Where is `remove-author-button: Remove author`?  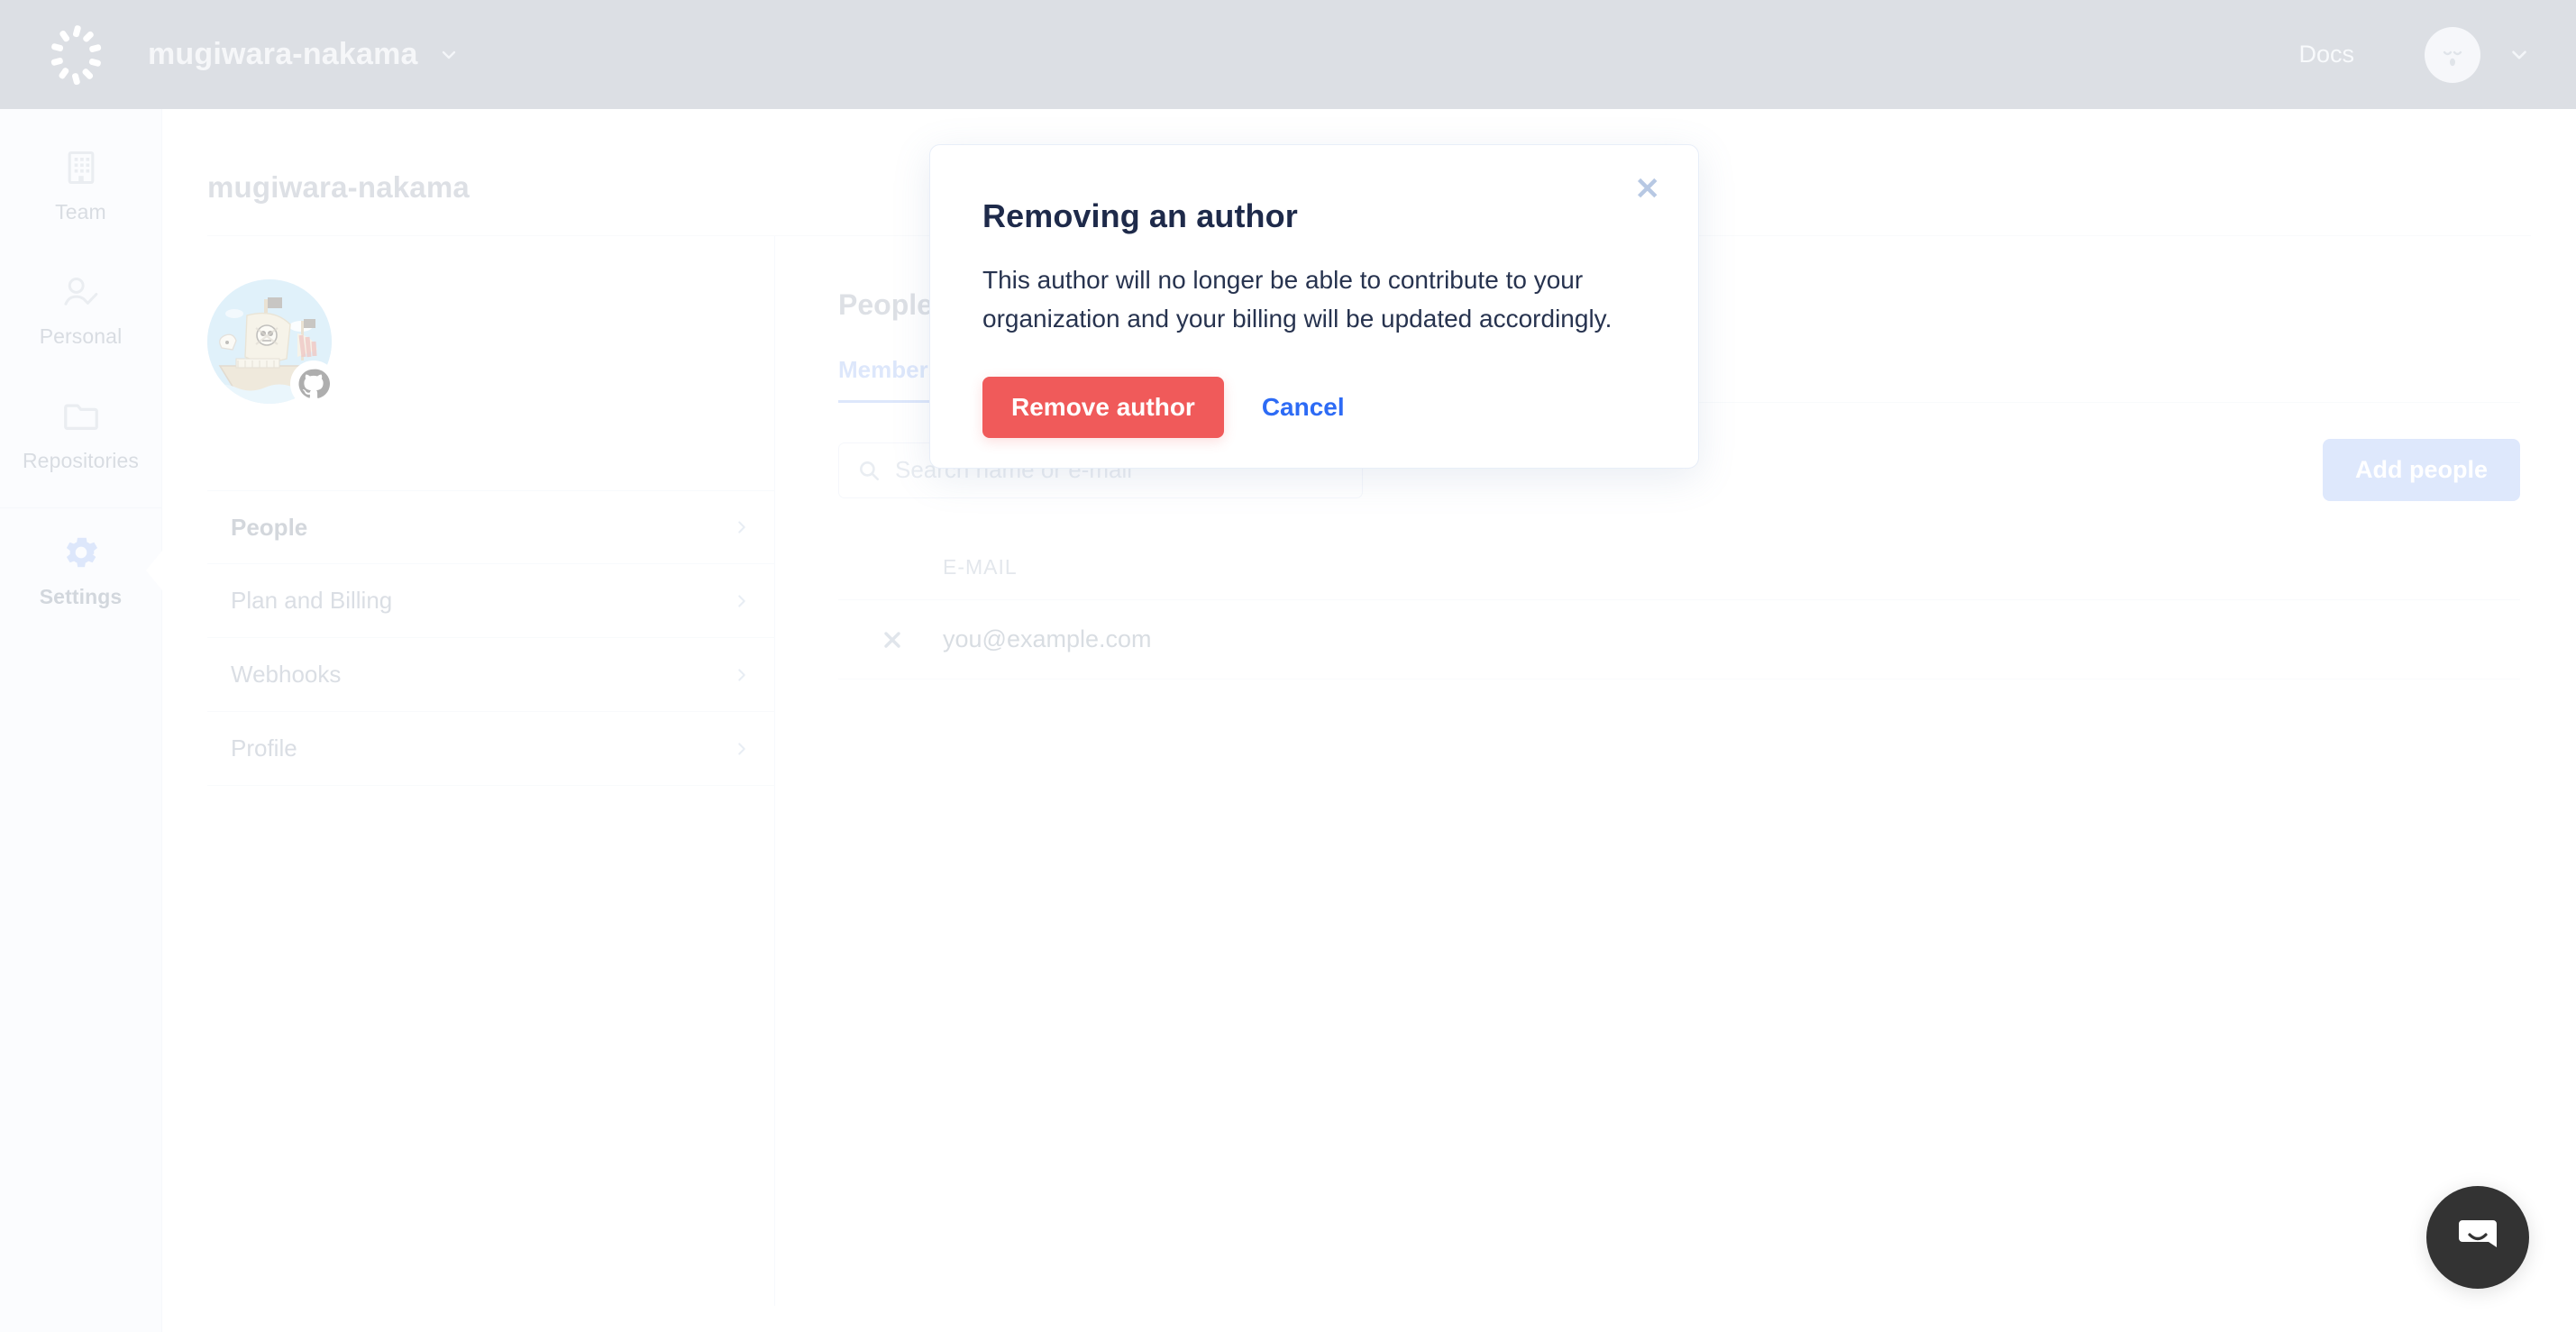
remove-author-button: Remove author is located at coordinates (1103, 407).